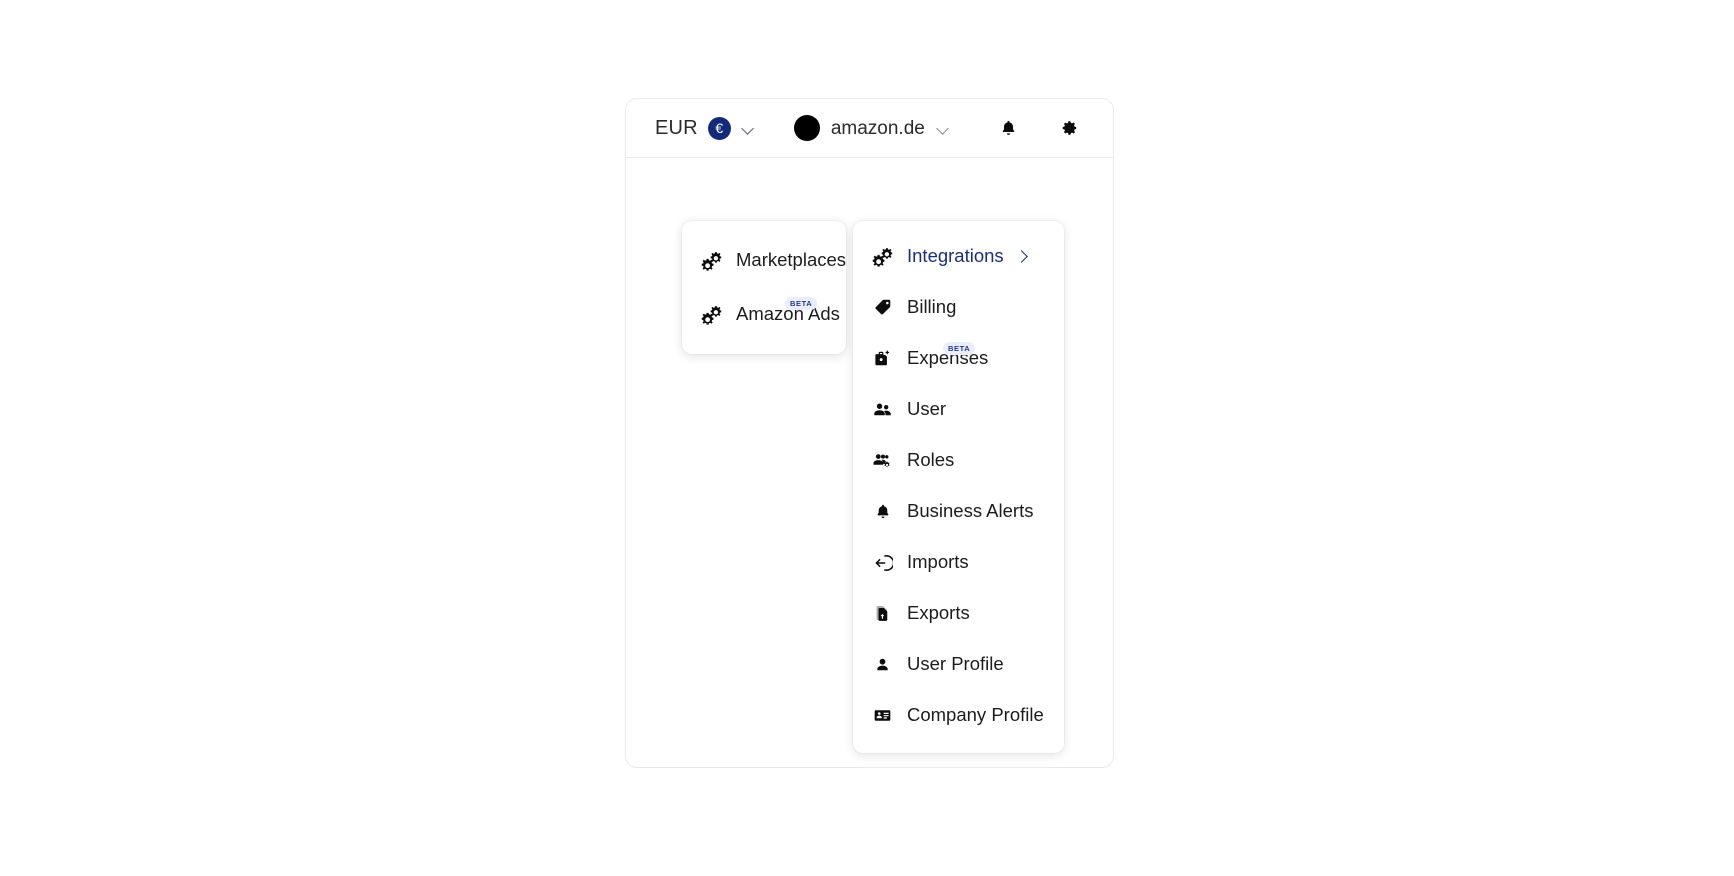  What do you see at coordinates (932, 307) in the screenshot?
I see `menu-item-label: Billing` at bounding box center [932, 307].